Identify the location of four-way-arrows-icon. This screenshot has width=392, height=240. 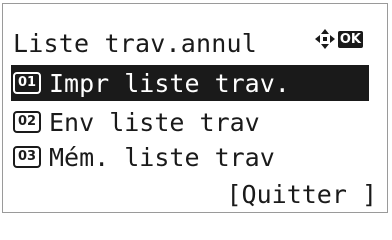
(324, 39).